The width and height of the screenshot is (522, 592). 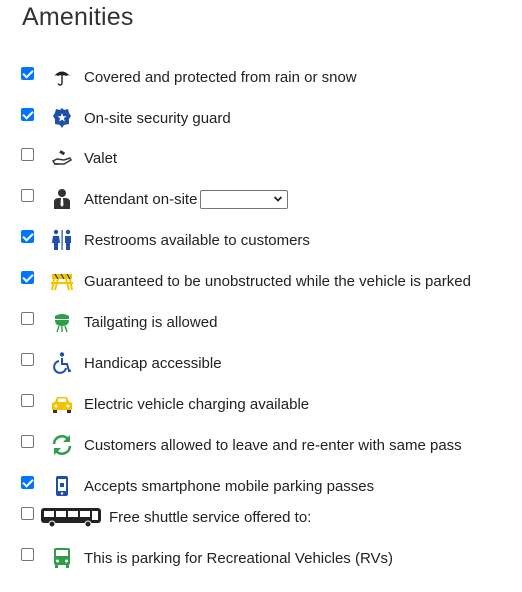 What do you see at coordinates (101, 158) in the screenshot?
I see `amenity-label: Valet` at bounding box center [101, 158].